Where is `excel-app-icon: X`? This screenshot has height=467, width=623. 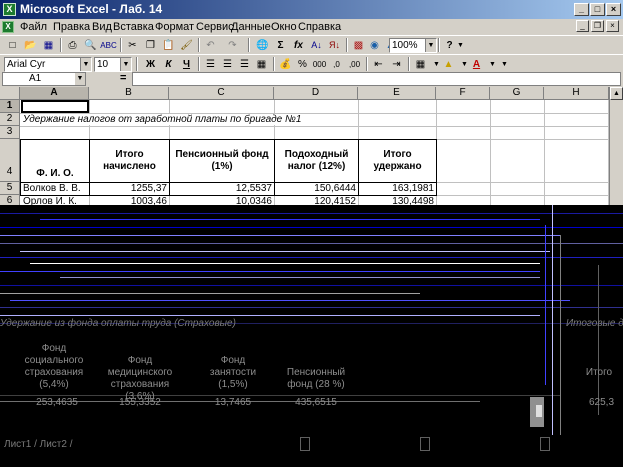 excel-app-icon: X is located at coordinates (9, 9).